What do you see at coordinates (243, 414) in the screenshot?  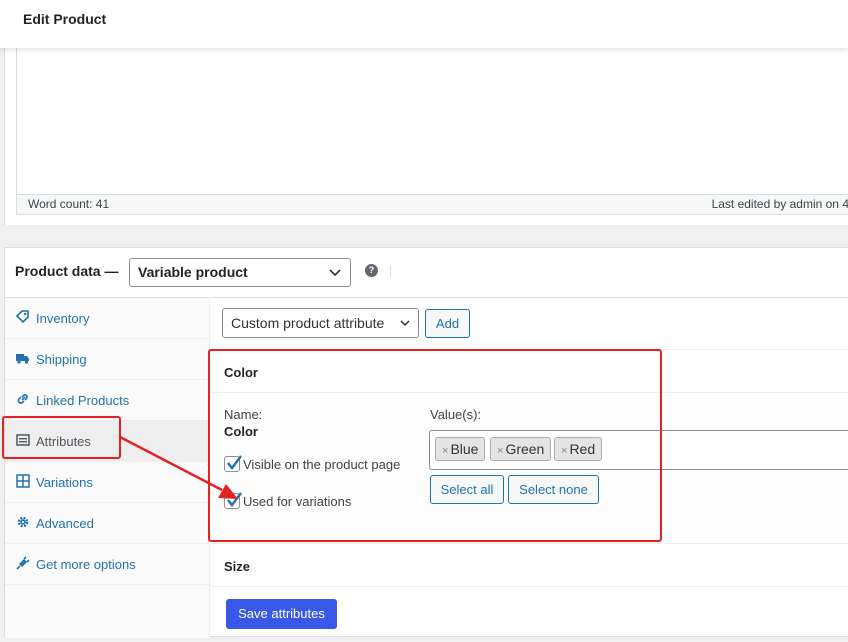 I see `name-label: Name:` at bounding box center [243, 414].